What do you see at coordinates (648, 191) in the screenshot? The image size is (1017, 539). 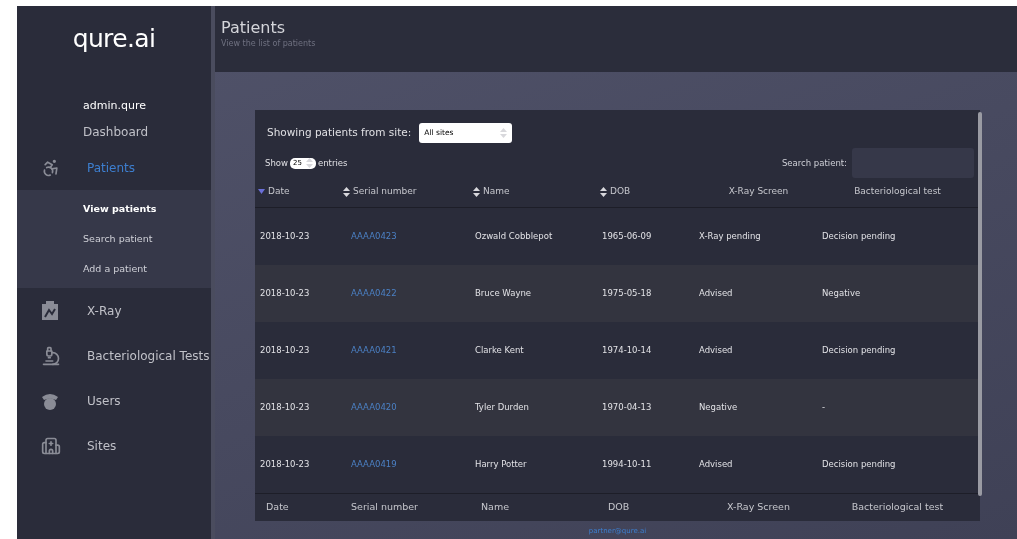 I see `column-header: DOB` at bounding box center [648, 191].